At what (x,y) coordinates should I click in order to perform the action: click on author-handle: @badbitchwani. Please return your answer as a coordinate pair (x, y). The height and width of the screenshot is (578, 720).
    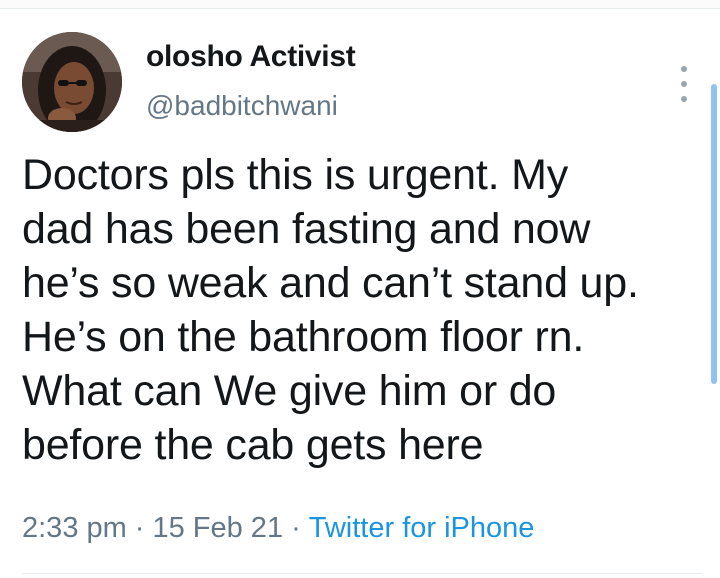
    Looking at the image, I should click on (242, 106).